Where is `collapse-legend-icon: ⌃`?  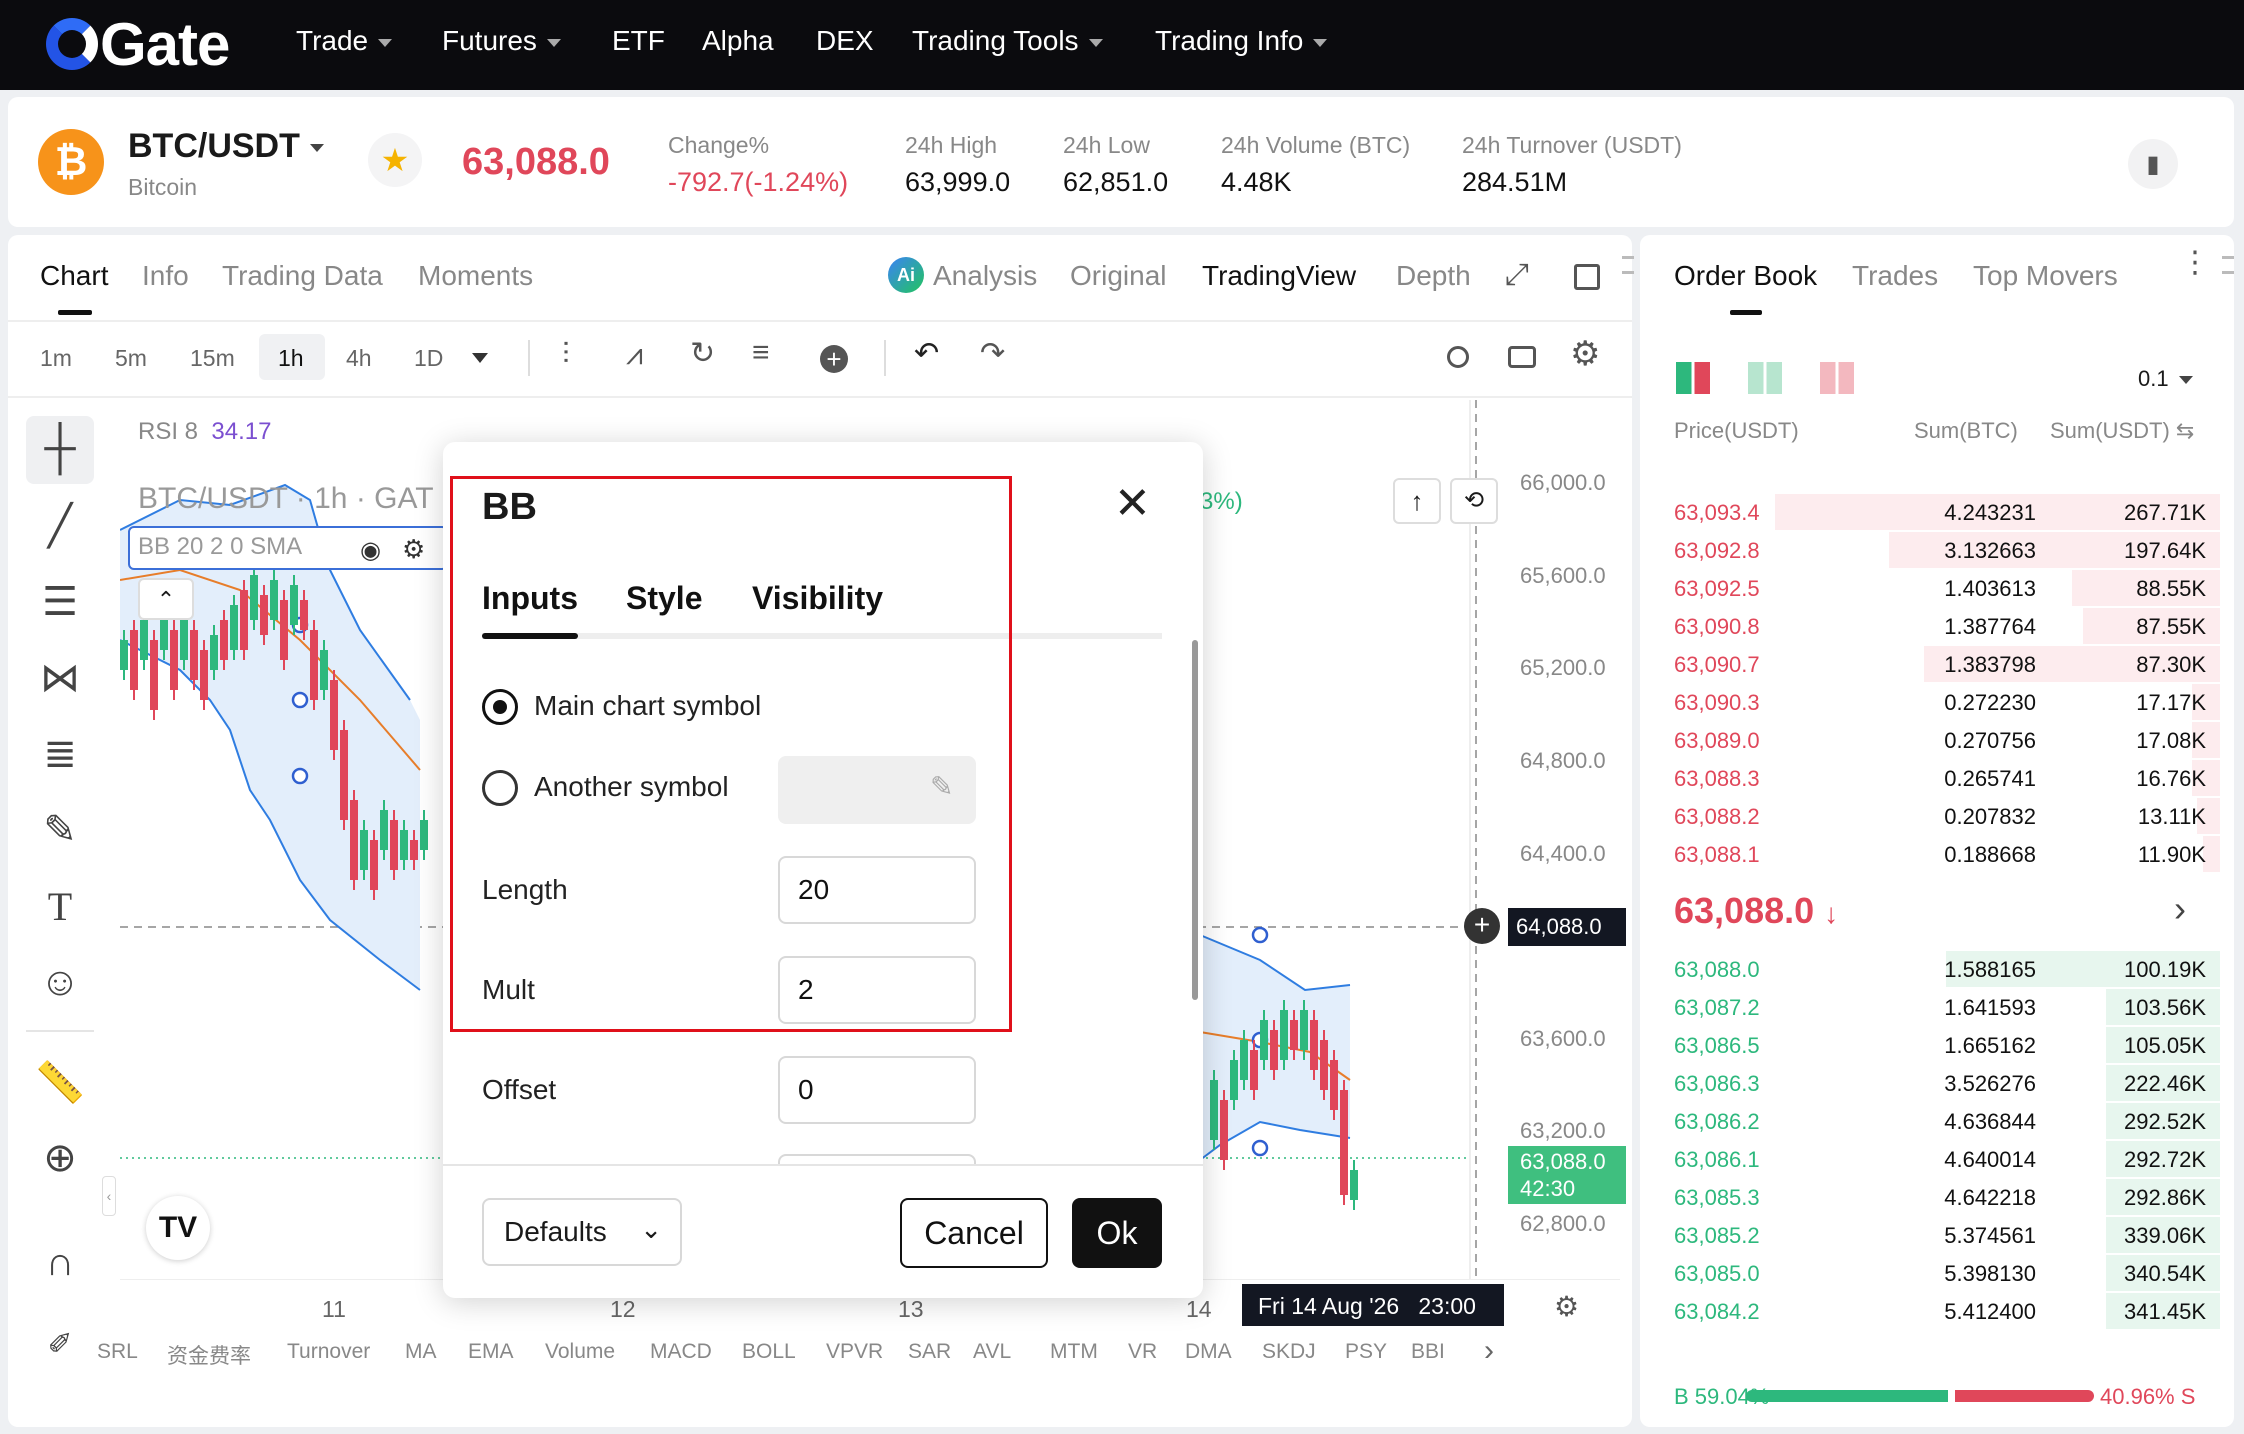 collapse-legend-icon: ⌃ is located at coordinates (166, 599).